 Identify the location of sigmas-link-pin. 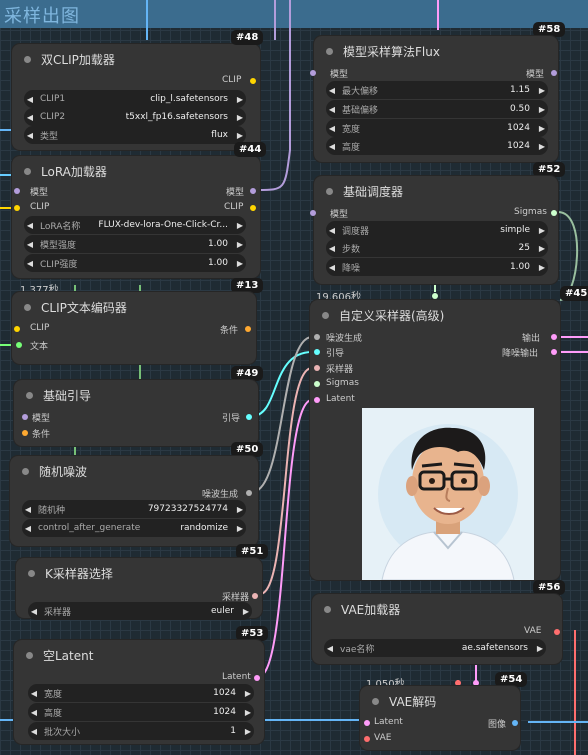
(435, 296).